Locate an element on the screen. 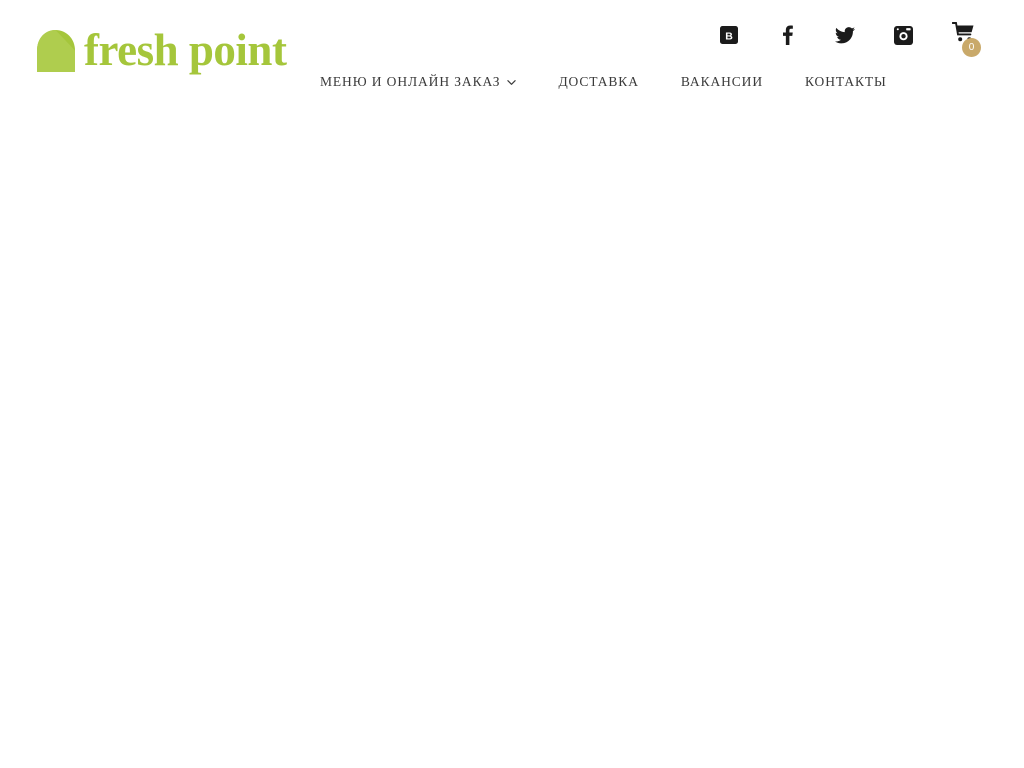  site-logo: fresh point is located at coordinates (161, 50).